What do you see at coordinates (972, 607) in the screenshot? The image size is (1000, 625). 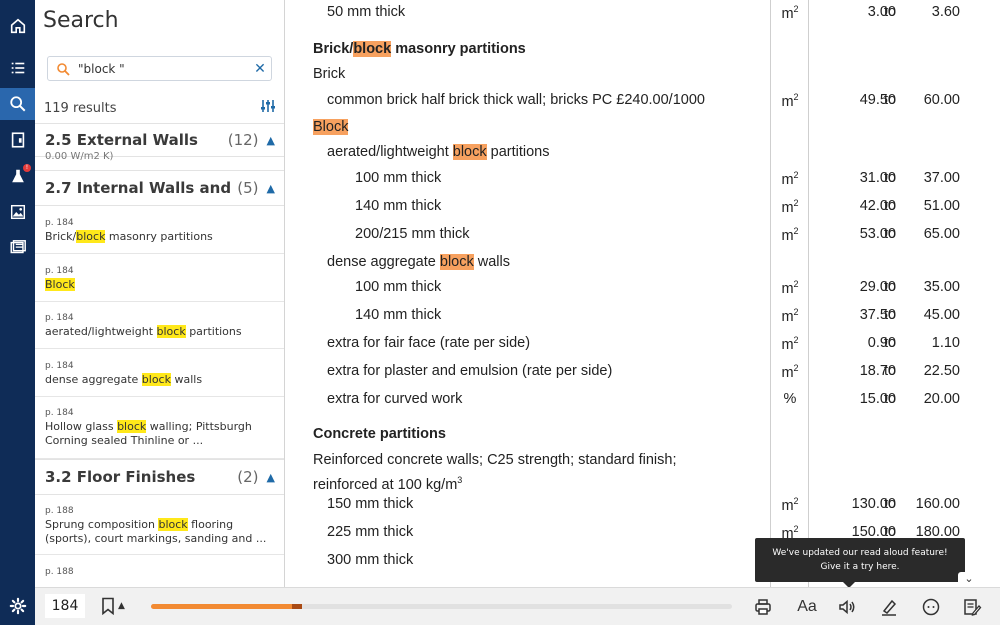 I see `notes-edit-icon` at bounding box center [972, 607].